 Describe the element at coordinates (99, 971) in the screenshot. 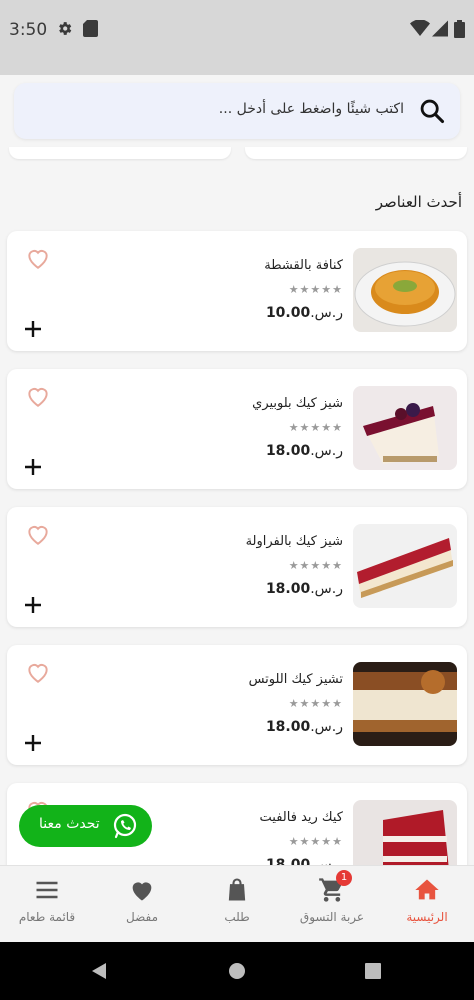

I see `back-icon` at that location.